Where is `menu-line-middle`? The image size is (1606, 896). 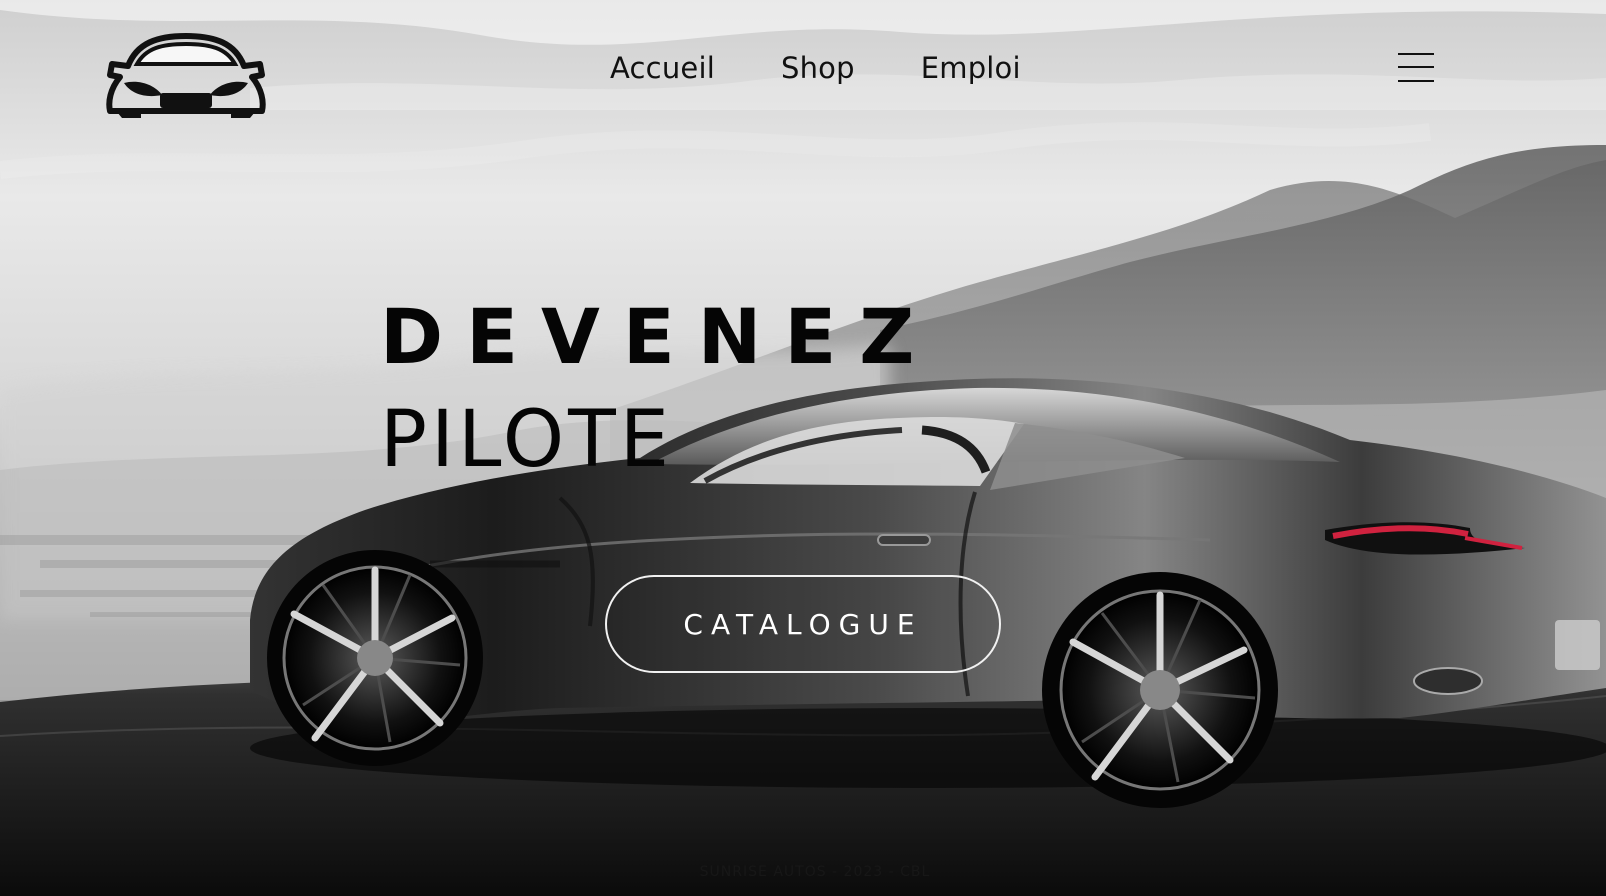 menu-line-middle is located at coordinates (1416, 67).